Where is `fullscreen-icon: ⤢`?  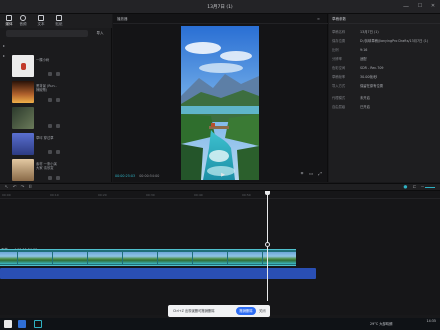
fullscreen-icon: ⤢ is located at coordinates (320, 175).